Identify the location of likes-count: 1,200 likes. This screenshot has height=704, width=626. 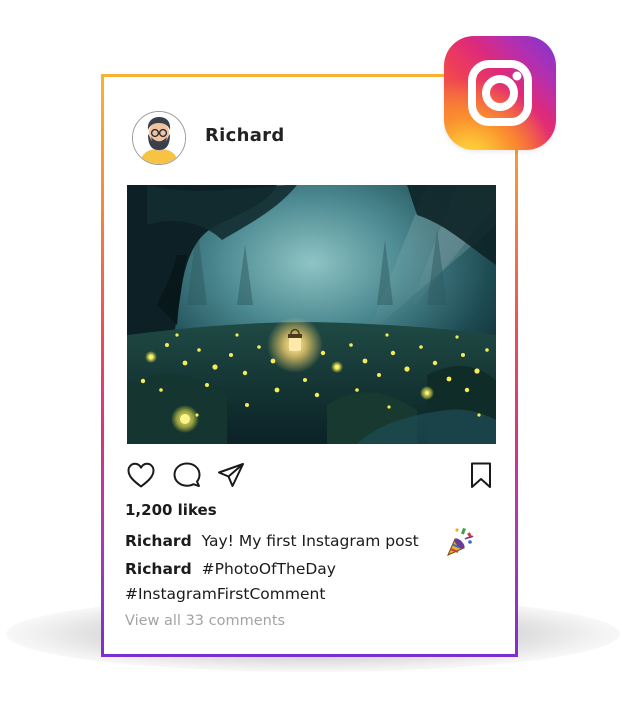
(171, 510).